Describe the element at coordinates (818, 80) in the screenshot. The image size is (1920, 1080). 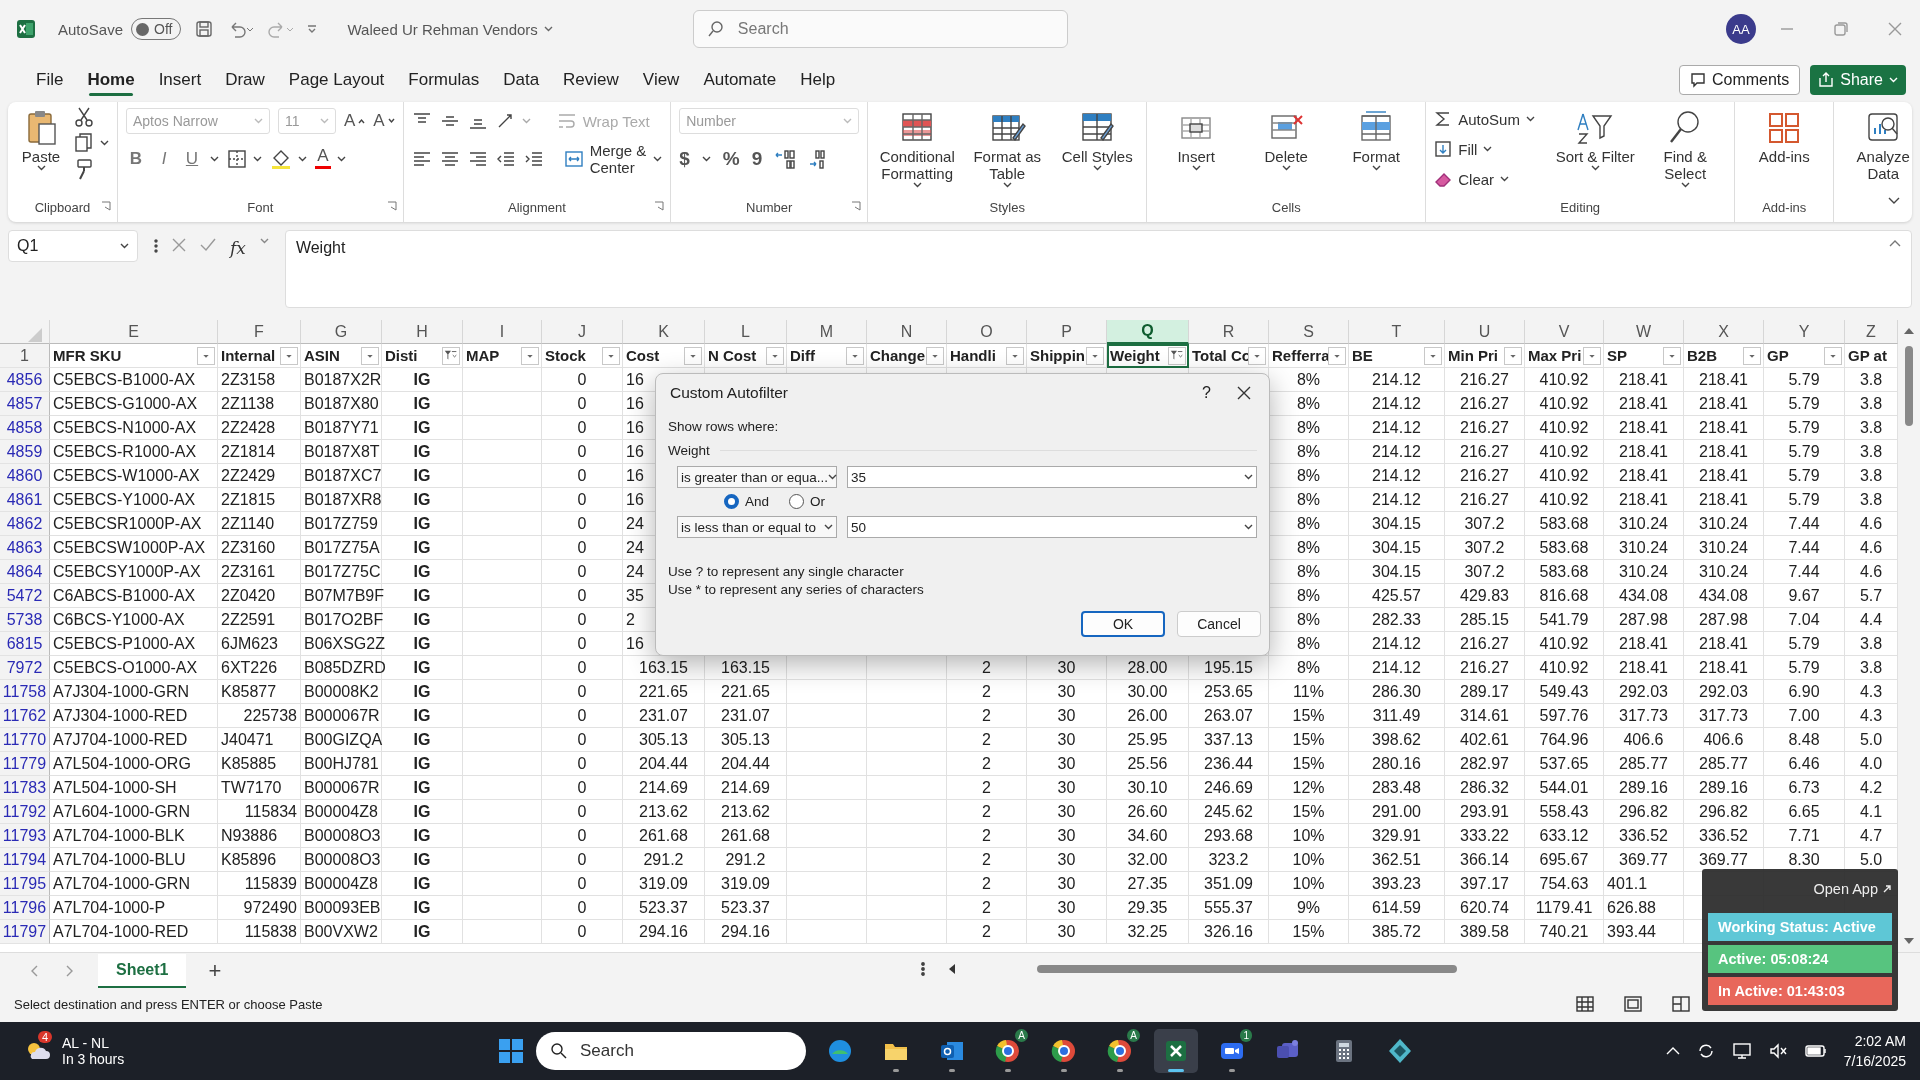
I see `menu-tab: Help` at that location.